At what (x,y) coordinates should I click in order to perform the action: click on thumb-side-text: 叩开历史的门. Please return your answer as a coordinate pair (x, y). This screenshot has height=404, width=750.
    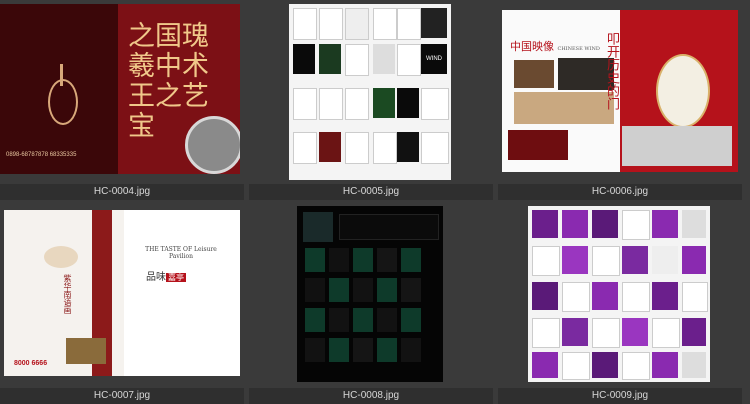
    Looking at the image, I should click on (611, 71).